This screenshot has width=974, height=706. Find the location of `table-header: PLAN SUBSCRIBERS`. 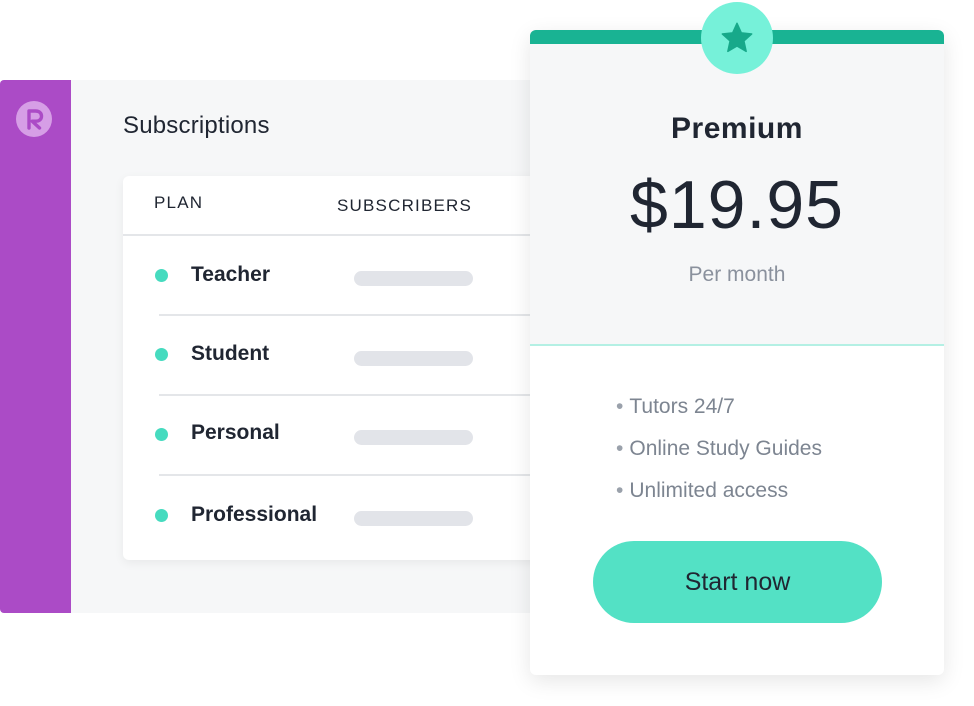

table-header: PLAN SUBSCRIBERS is located at coordinates (341, 206).